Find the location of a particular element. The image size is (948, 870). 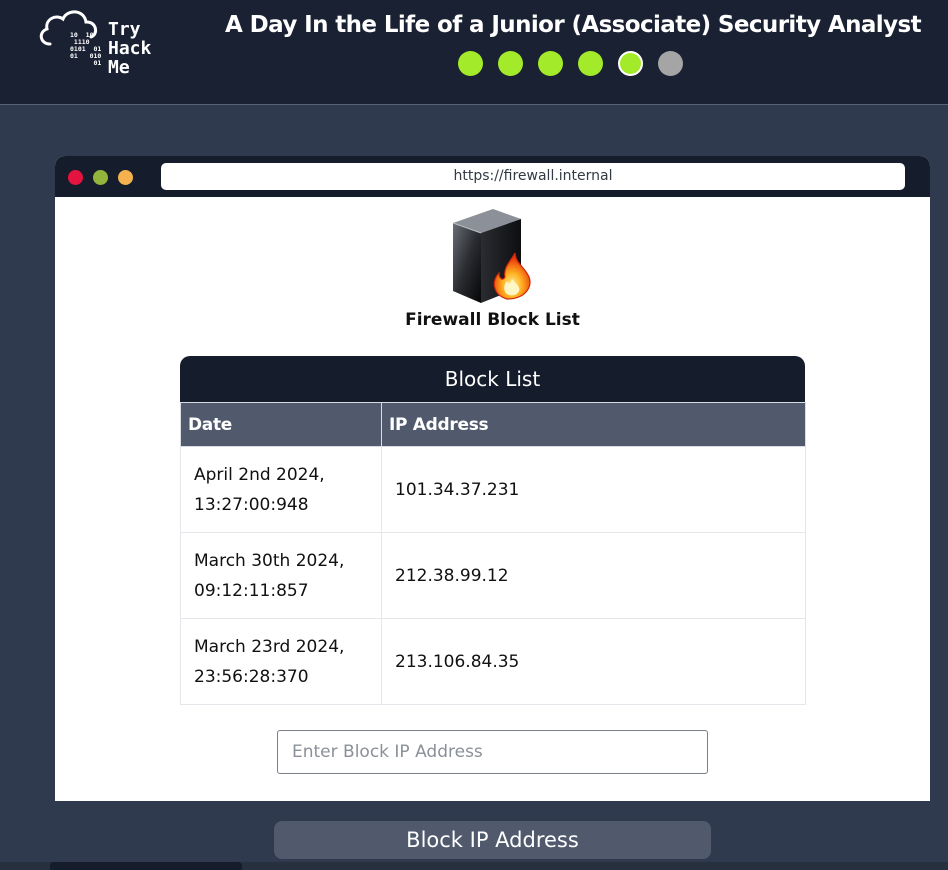

cell-date: March 23rd 2024, 23:56:28:370 is located at coordinates (281, 661).